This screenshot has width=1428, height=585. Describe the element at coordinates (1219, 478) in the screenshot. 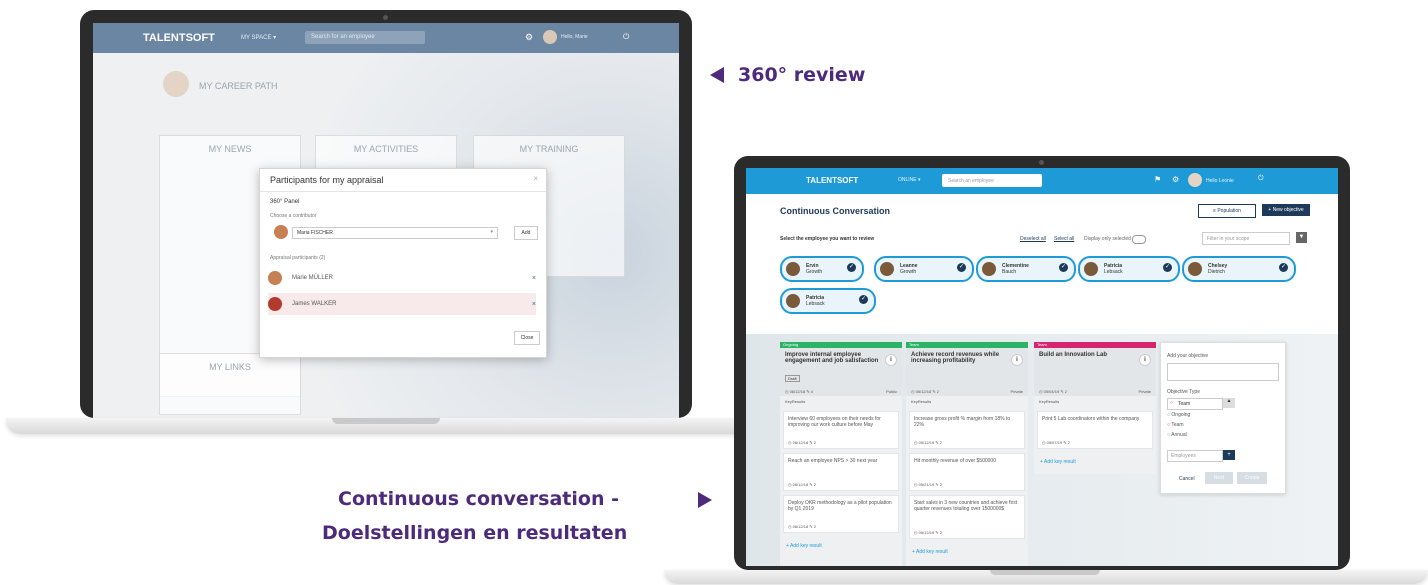

I see `next-button: Next` at that location.